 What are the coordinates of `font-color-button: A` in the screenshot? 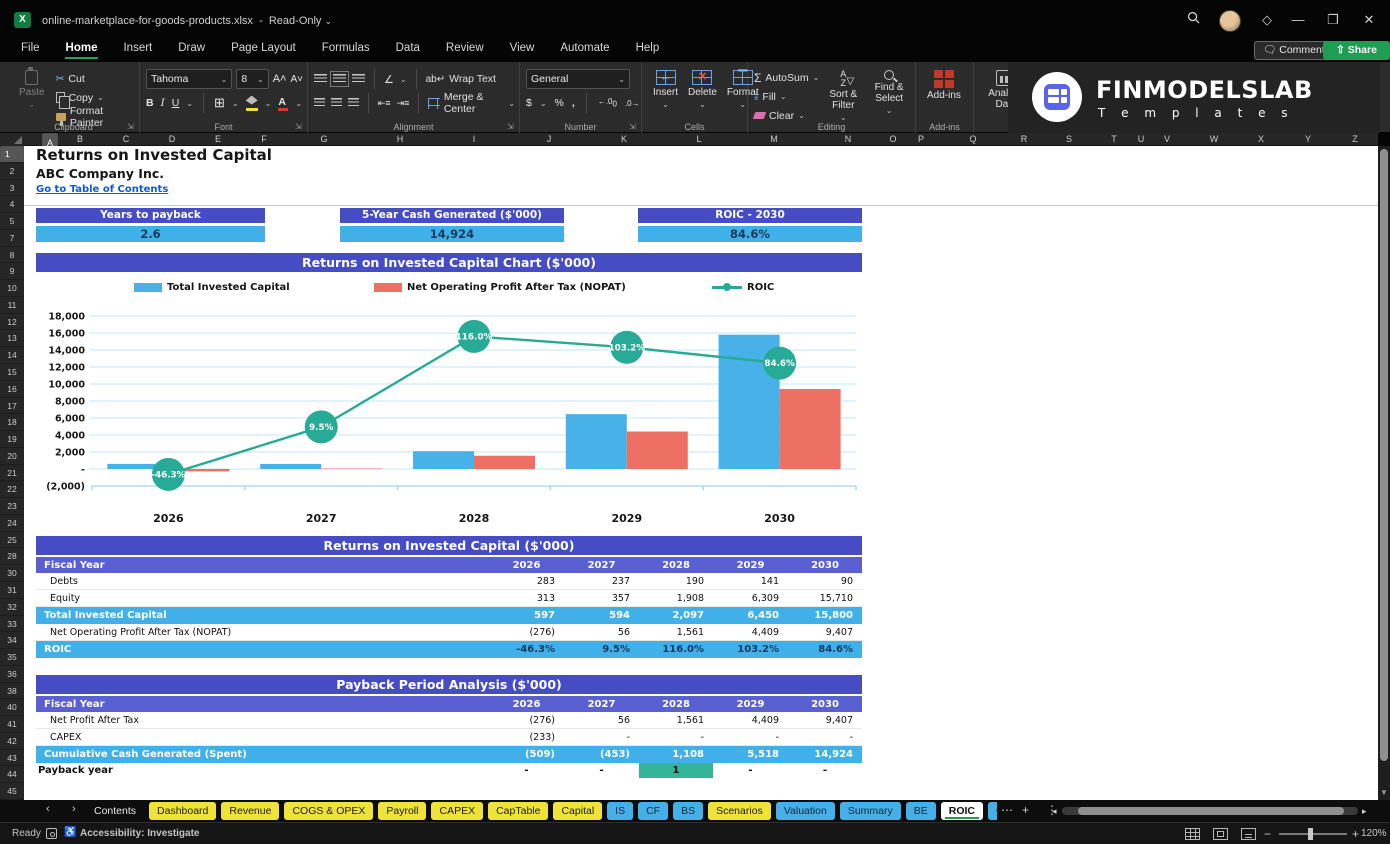 It's located at (283, 103).